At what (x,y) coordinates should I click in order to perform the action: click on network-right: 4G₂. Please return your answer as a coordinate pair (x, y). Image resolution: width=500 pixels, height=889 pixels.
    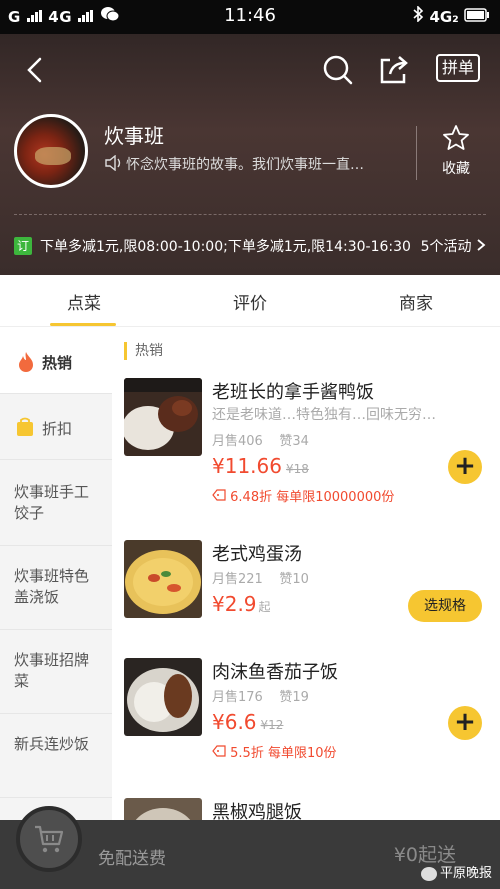
    Looking at the image, I should click on (444, 17).